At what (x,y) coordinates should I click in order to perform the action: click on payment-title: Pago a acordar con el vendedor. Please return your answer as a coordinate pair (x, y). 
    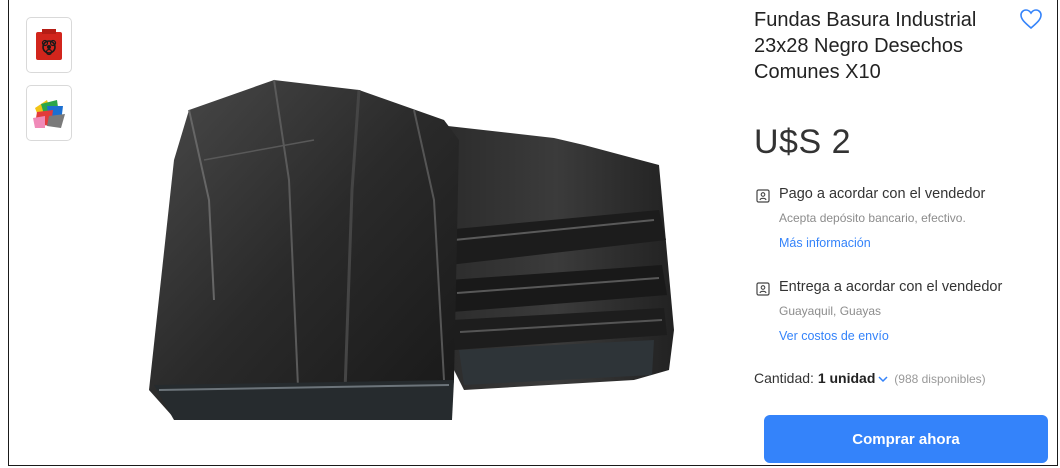
    Looking at the image, I should click on (882, 194).